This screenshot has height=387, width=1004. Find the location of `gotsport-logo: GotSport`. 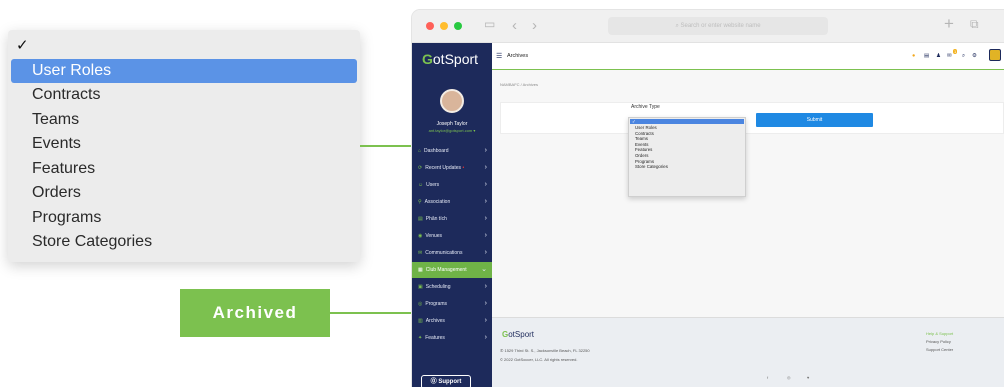

gotsport-logo: GotSport is located at coordinates (450, 59).